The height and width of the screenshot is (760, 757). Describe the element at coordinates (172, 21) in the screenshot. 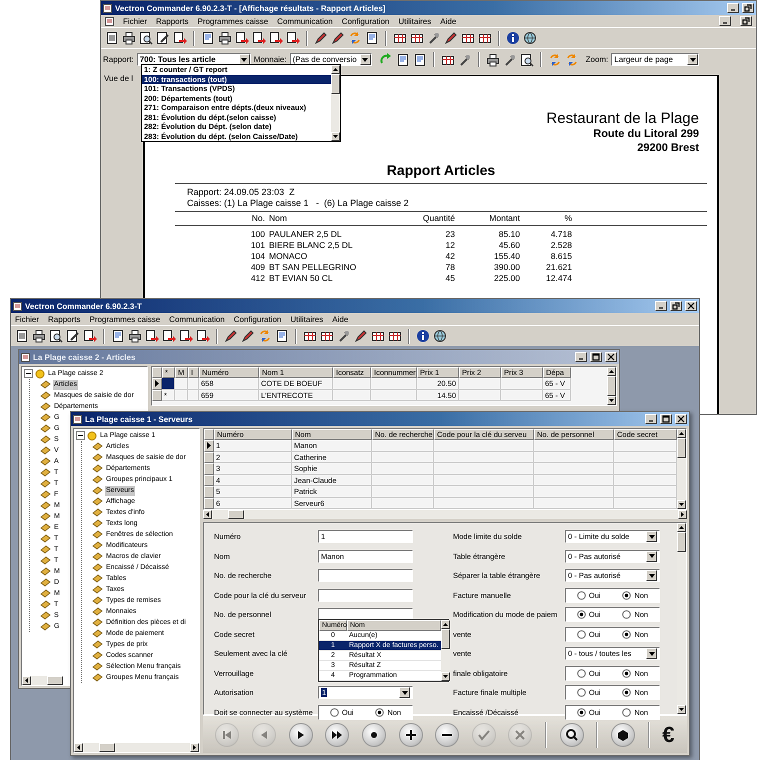

I see `menu-item: Rapports` at that location.